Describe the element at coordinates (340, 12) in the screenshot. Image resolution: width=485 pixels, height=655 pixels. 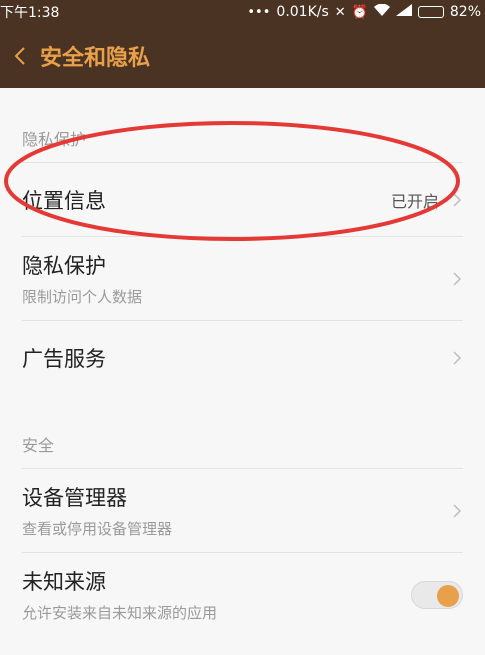
I see `mute-icon: ✕` at that location.